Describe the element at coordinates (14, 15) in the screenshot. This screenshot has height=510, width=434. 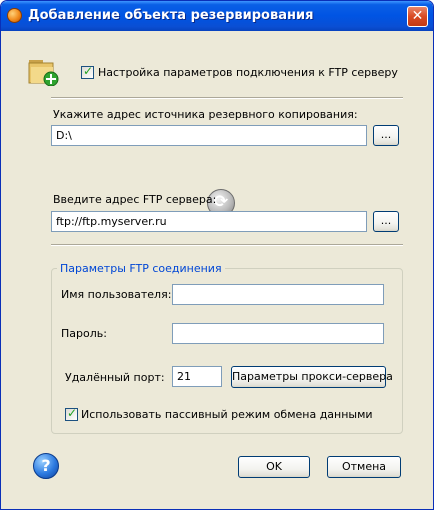
I see `app-icon` at that location.